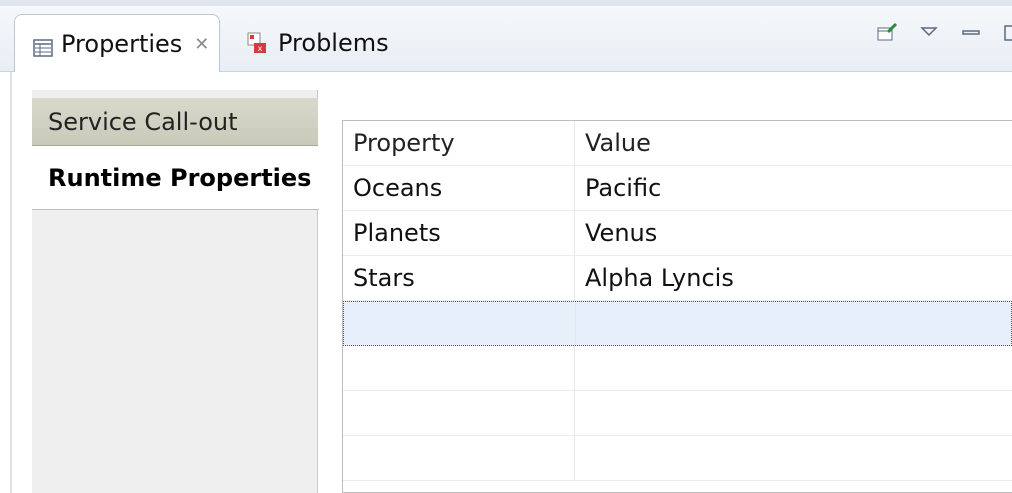 The image size is (1012, 493). What do you see at coordinates (459, 188) in the screenshot?
I see `property-cell: Oceans` at bounding box center [459, 188].